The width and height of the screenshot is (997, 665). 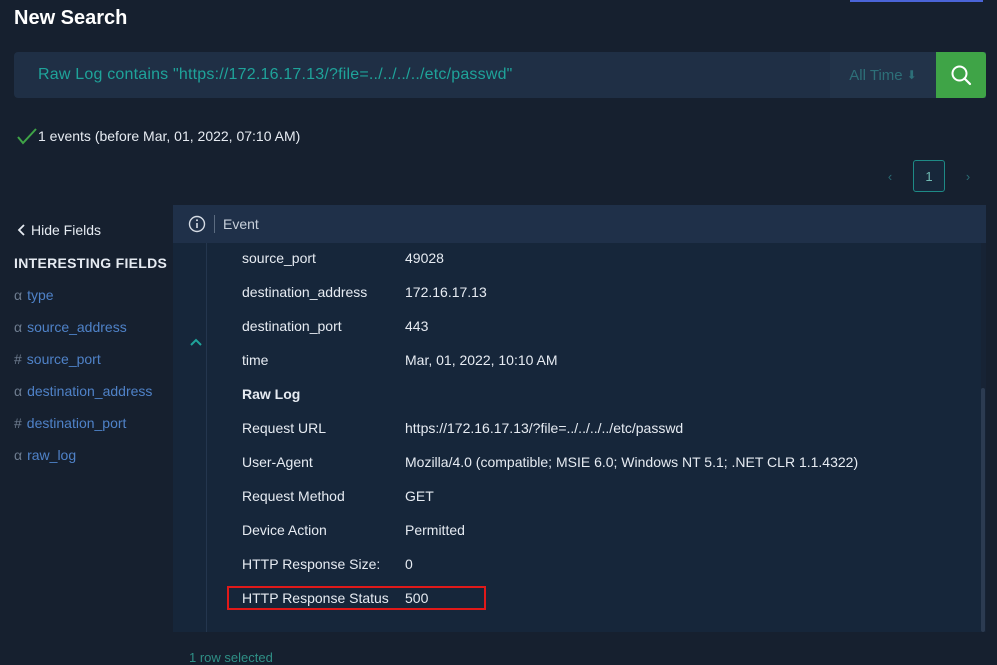 What do you see at coordinates (90, 391) in the screenshot?
I see `field-name: destination_address` at bounding box center [90, 391].